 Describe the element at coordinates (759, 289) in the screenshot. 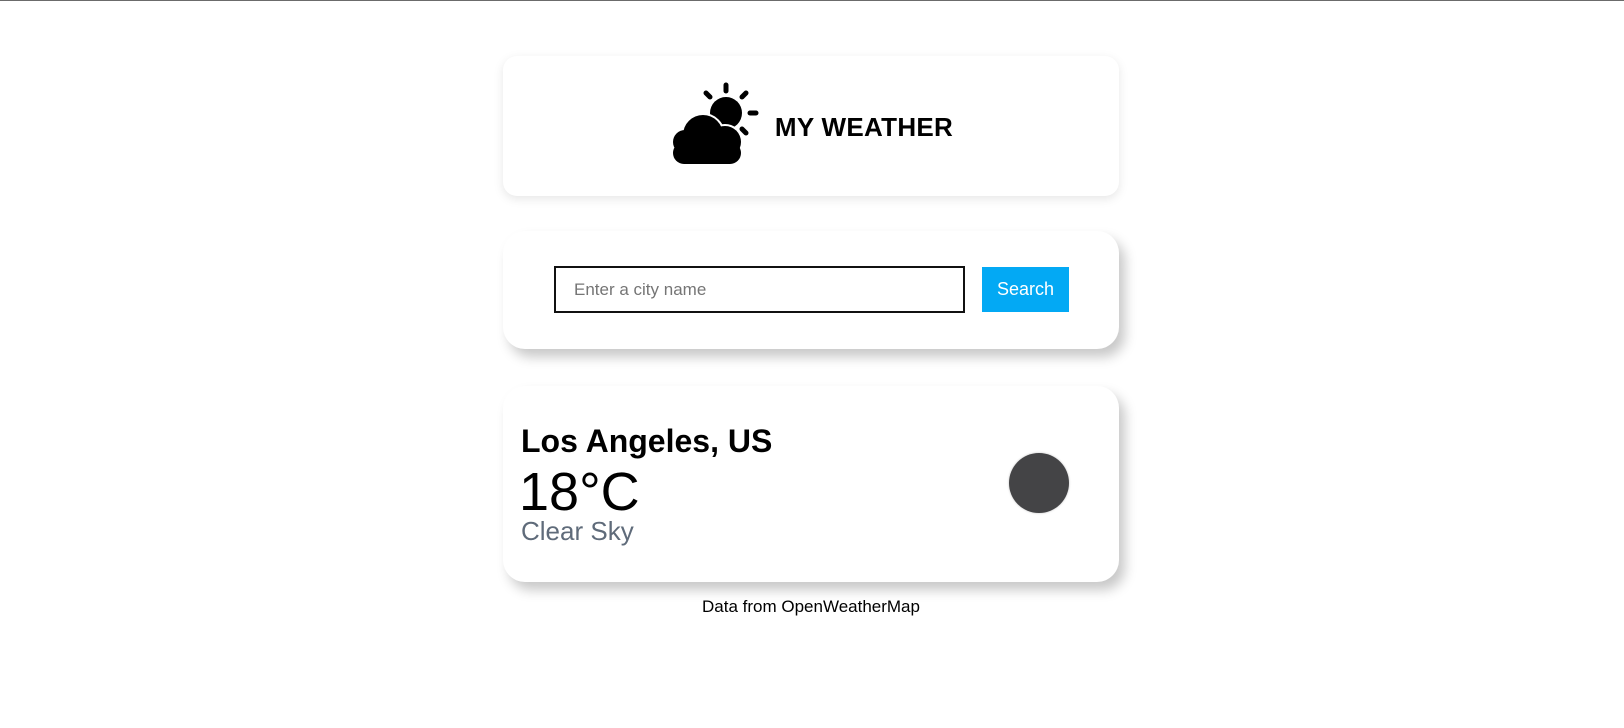

I see `city-search-input` at that location.